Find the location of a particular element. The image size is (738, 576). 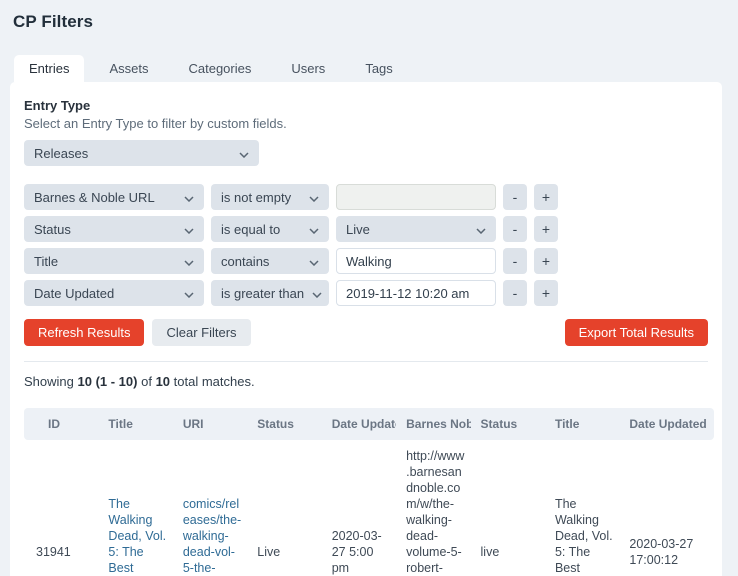

column-header-status: Status is located at coordinates (284, 424).